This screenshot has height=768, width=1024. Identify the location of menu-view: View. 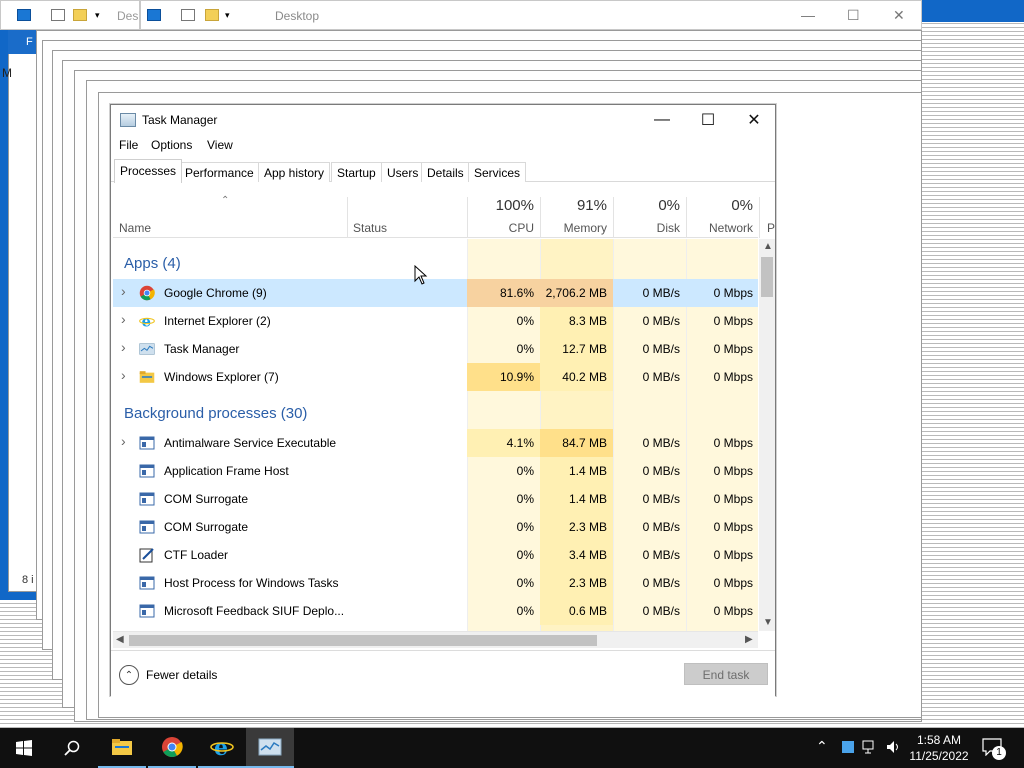
(220, 145).